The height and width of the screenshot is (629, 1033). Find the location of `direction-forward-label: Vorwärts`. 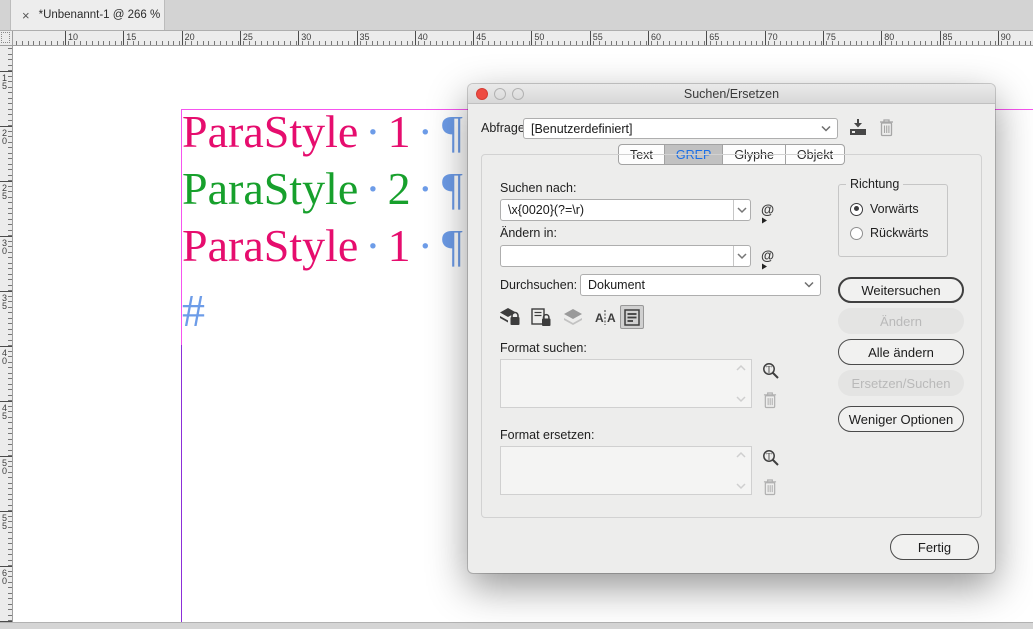

direction-forward-label: Vorwärts is located at coordinates (894, 209).